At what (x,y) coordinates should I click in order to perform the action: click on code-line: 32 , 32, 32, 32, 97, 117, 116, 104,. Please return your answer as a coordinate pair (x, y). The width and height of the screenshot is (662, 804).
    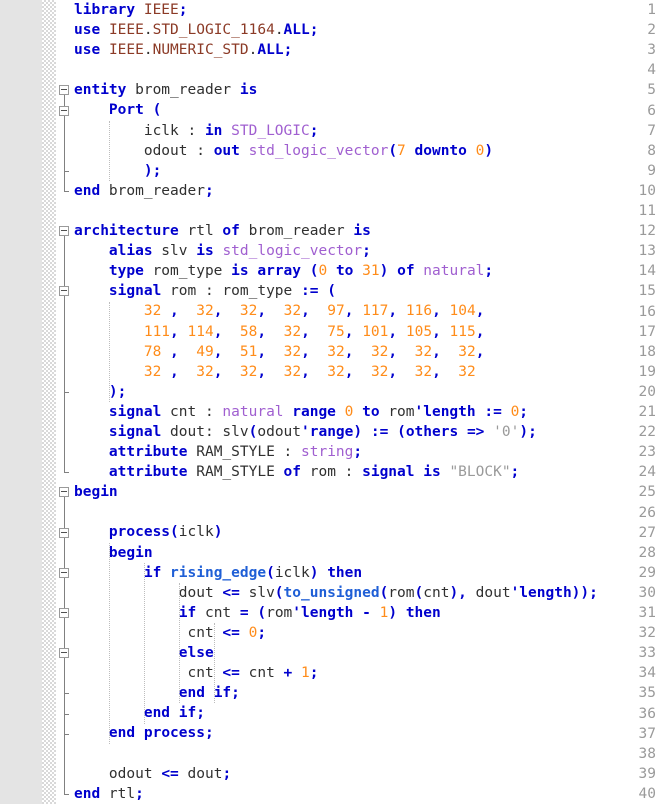
    Looking at the image, I should click on (368, 311).